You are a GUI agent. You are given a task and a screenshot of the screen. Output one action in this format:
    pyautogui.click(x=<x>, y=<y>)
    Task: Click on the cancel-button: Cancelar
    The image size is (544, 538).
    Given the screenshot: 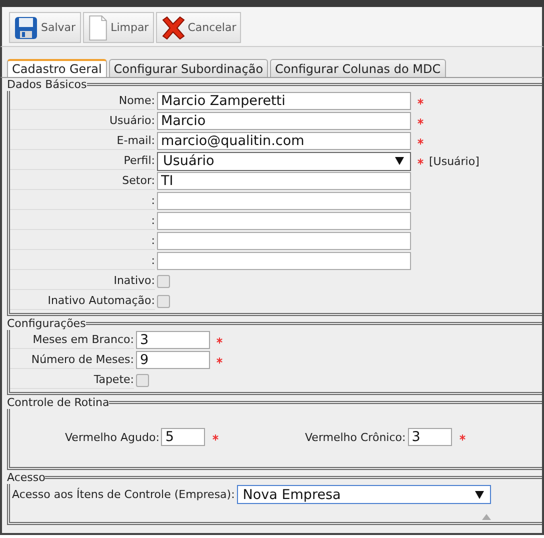 What is the action you would take?
    pyautogui.click(x=199, y=27)
    